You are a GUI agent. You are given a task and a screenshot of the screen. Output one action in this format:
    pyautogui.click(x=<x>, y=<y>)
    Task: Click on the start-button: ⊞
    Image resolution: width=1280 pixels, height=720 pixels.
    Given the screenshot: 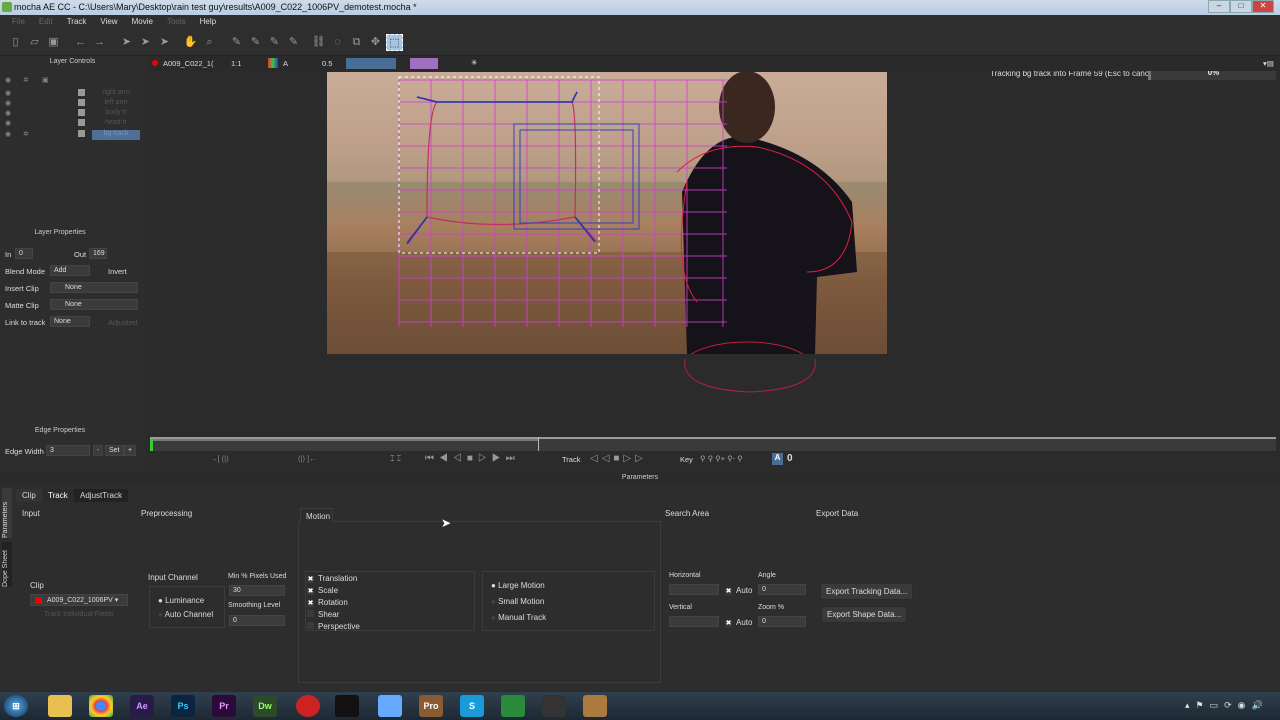 What is the action you would take?
    pyautogui.click(x=16, y=706)
    